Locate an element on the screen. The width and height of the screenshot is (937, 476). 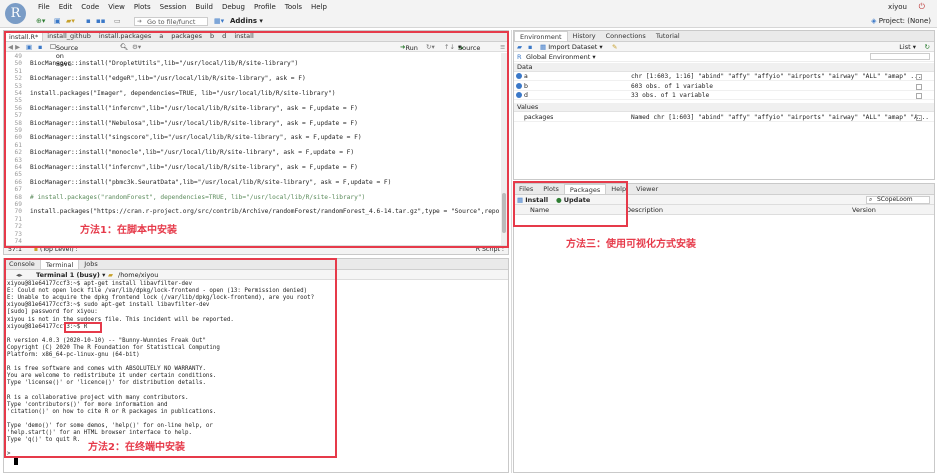
goto-file-input: ➜ Go to file/funct is located at coordinates (171, 21).